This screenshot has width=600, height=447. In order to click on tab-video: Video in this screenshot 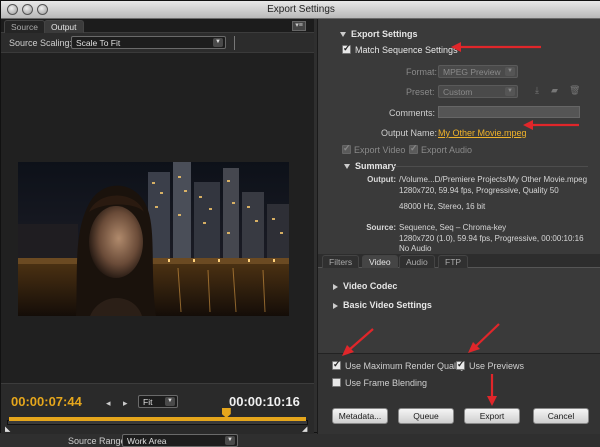, I will do `click(380, 261)`.